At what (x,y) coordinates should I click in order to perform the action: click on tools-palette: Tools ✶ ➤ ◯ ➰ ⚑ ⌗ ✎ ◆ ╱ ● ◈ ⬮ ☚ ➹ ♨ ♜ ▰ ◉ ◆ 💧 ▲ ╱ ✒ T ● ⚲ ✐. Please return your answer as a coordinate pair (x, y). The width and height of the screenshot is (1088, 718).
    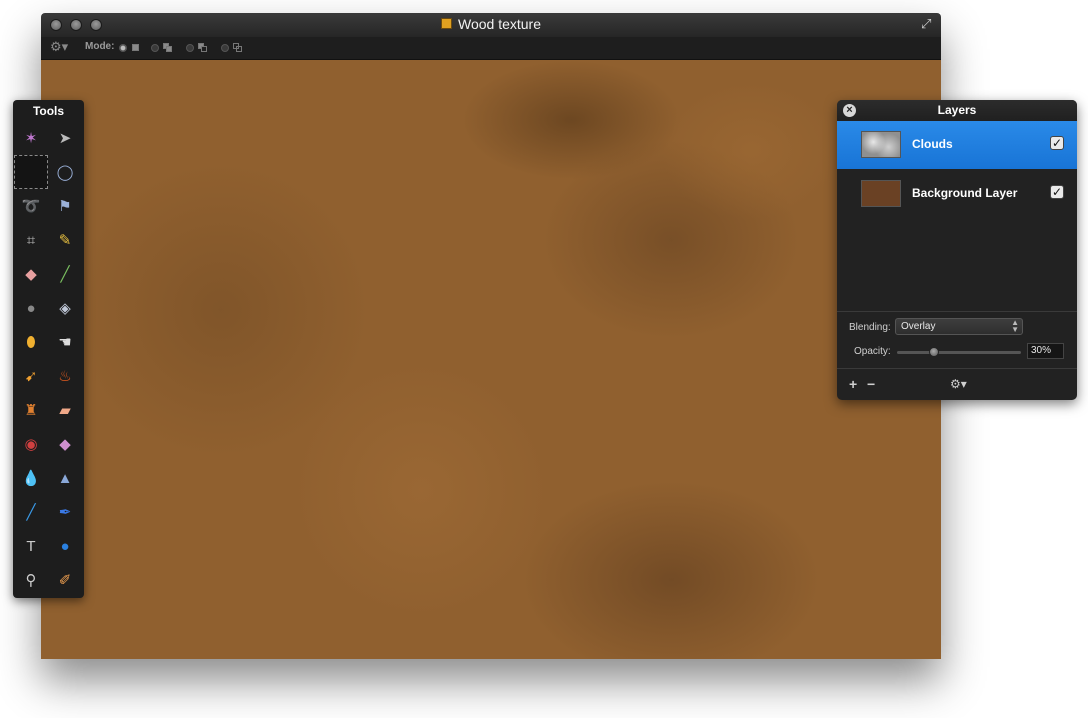
    Looking at the image, I should click on (48, 349).